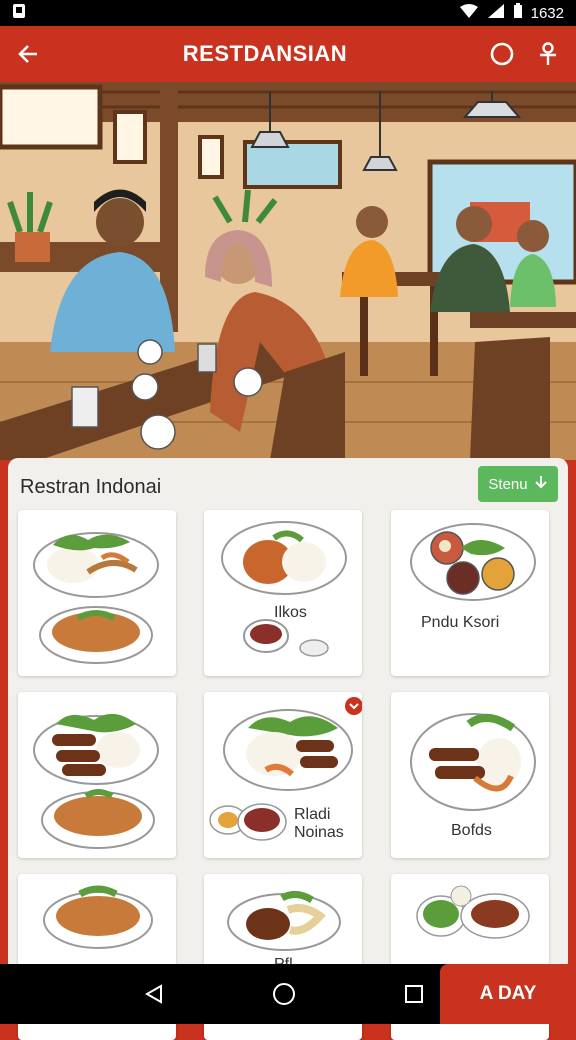 Image resolution: width=576 pixels, height=1040 pixels. Describe the element at coordinates (547, 13) in the screenshot. I see `status-time: 1632` at that location.